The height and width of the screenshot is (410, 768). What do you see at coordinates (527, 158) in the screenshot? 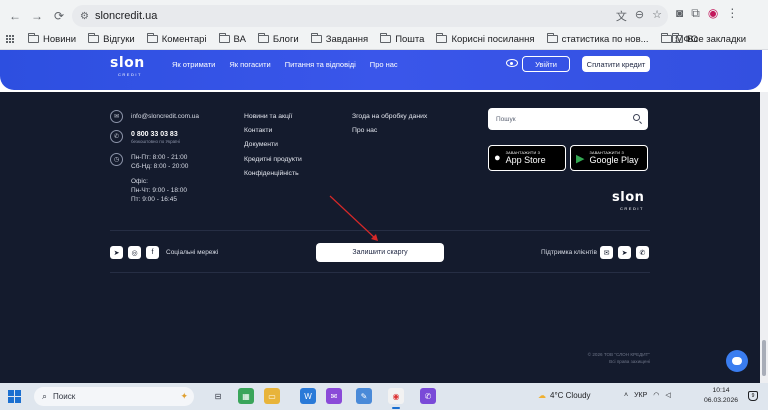
I see `app-store-button: ● ЗАВАНТАЖИТИ З App Store` at bounding box center [527, 158].